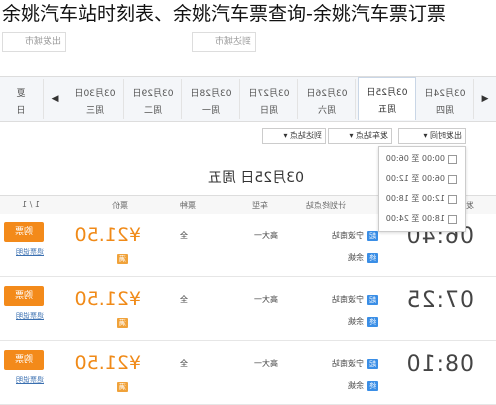 The height and width of the screenshot is (405, 496). I want to click on date-tab-weekday: 周四, so click(445, 111).